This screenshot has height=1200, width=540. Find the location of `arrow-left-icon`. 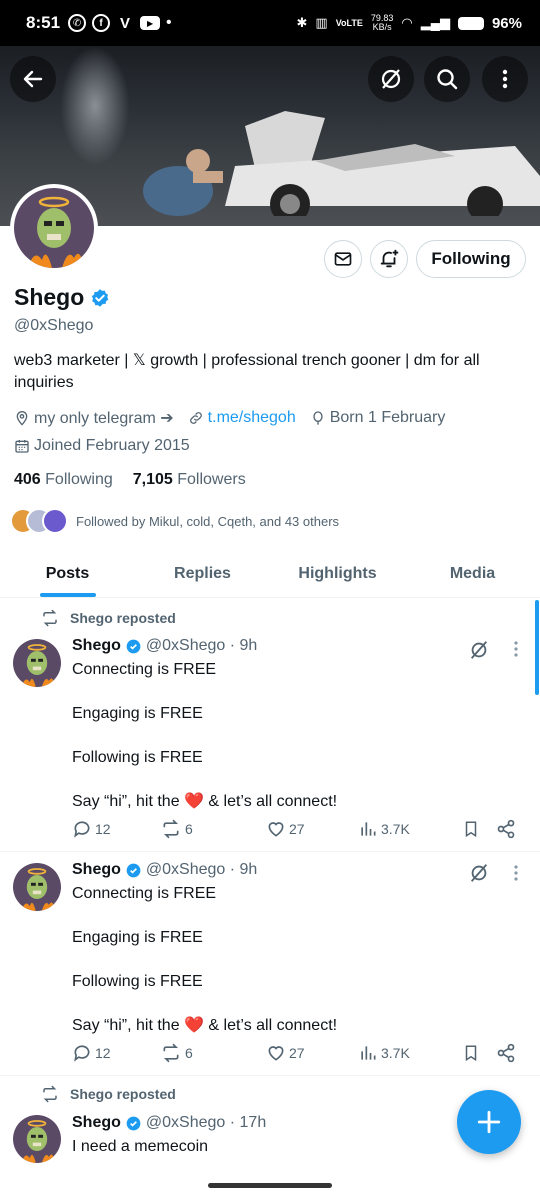

arrow-left-icon is located at coordinates (33, 79).